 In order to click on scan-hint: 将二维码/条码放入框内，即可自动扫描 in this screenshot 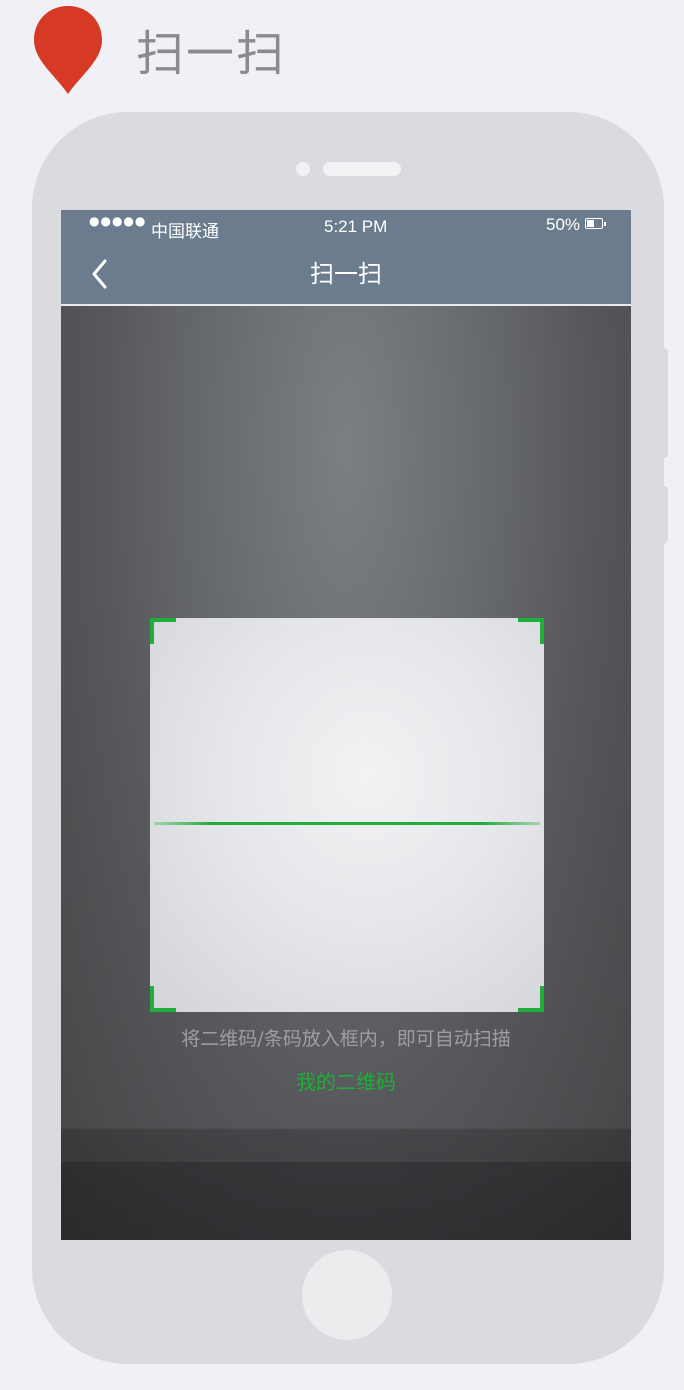, I will do `click(346, 1039)`.